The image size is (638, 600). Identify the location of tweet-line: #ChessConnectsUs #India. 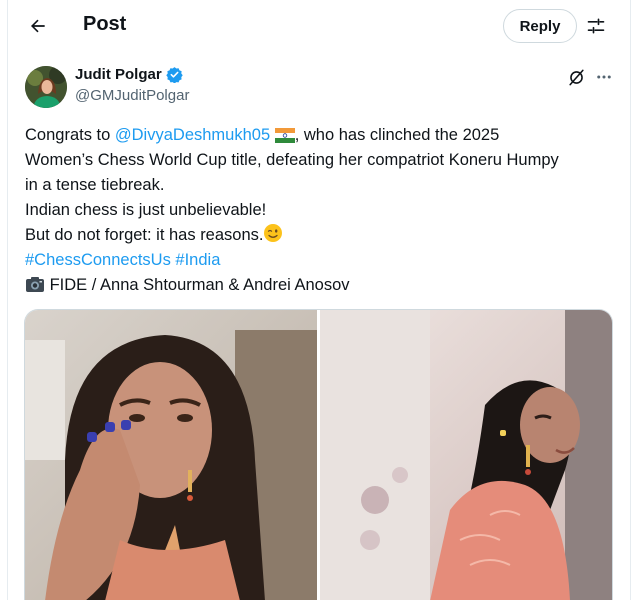
(325, 260).